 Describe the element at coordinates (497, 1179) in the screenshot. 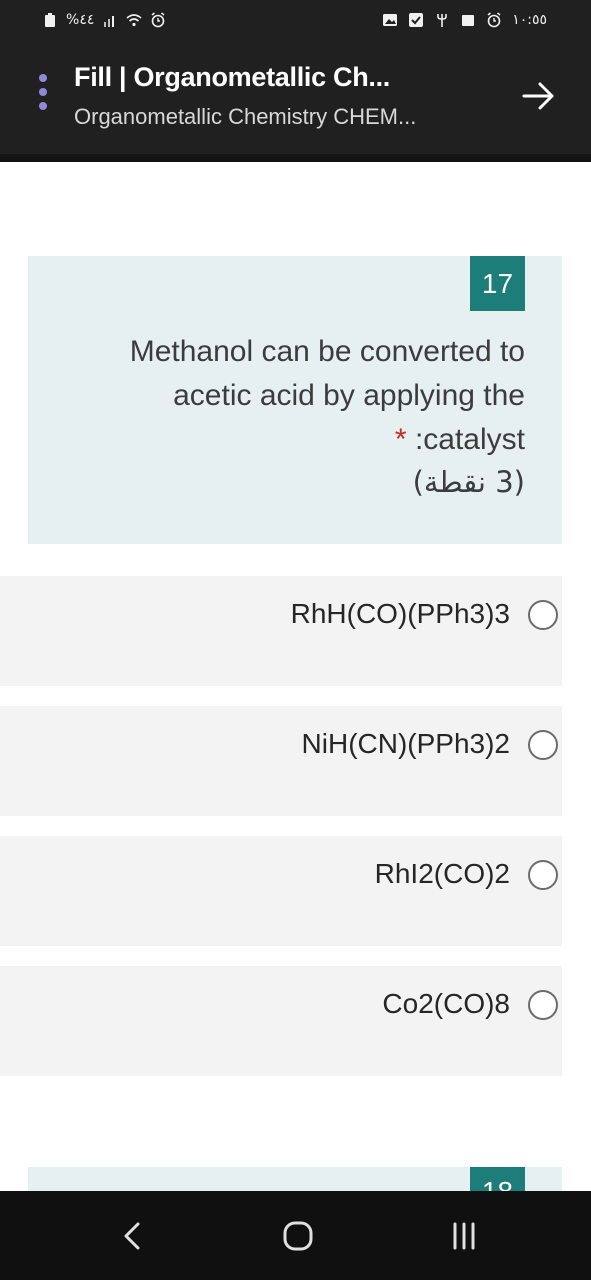

I see `next-question-number-badge: 18` at that location.